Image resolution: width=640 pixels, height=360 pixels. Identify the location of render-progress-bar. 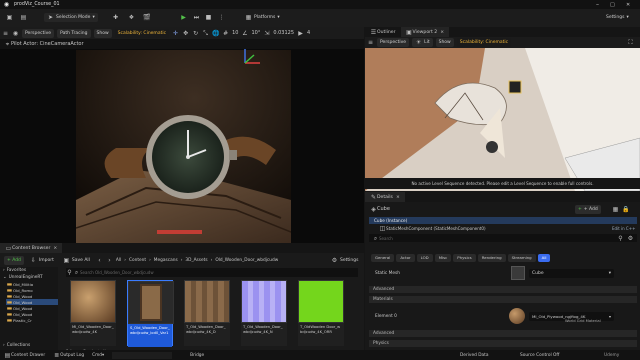
(179, 232).